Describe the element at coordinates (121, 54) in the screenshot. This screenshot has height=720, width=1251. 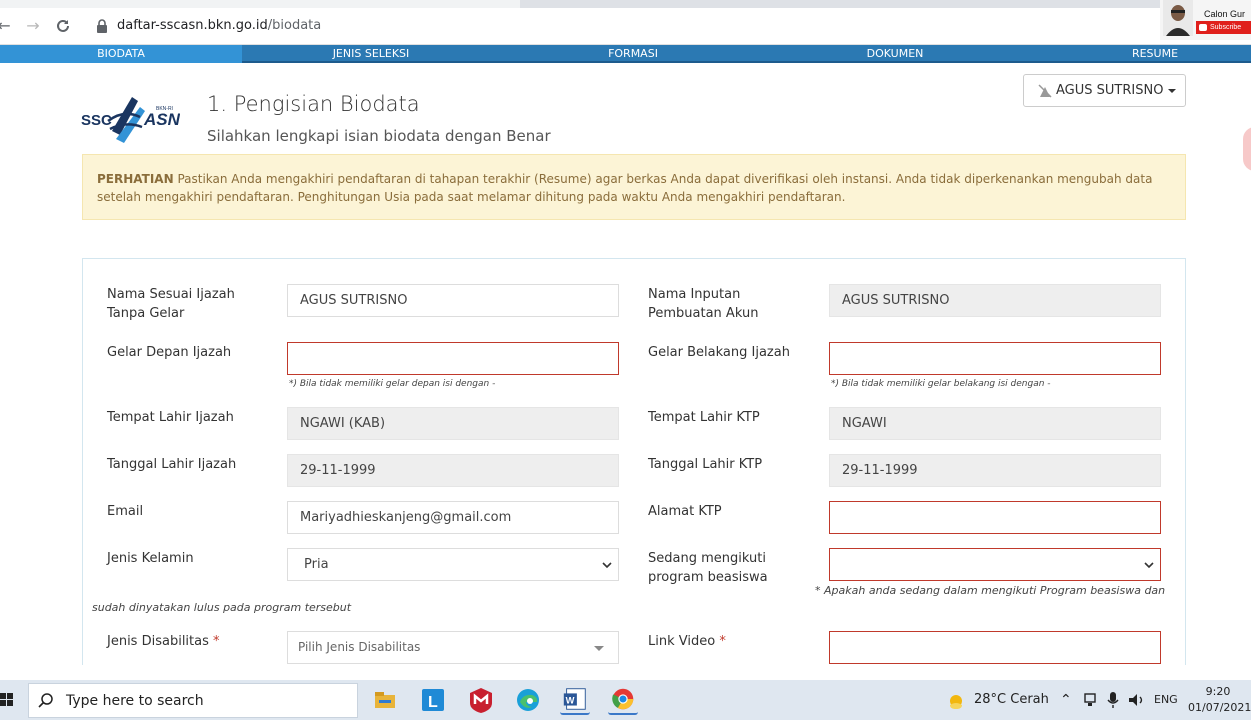
I see `step-biodata: BIODATA` at that location.